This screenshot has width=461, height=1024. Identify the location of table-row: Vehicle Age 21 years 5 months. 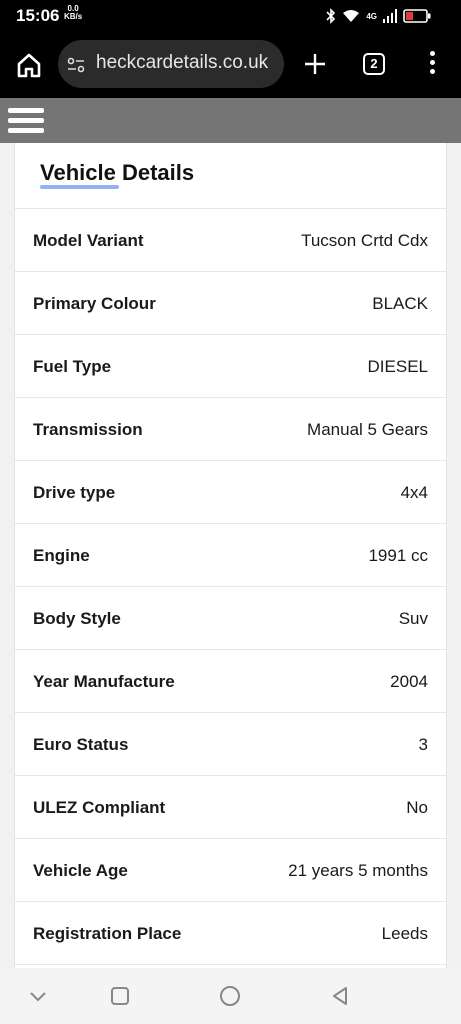
(230, 869).